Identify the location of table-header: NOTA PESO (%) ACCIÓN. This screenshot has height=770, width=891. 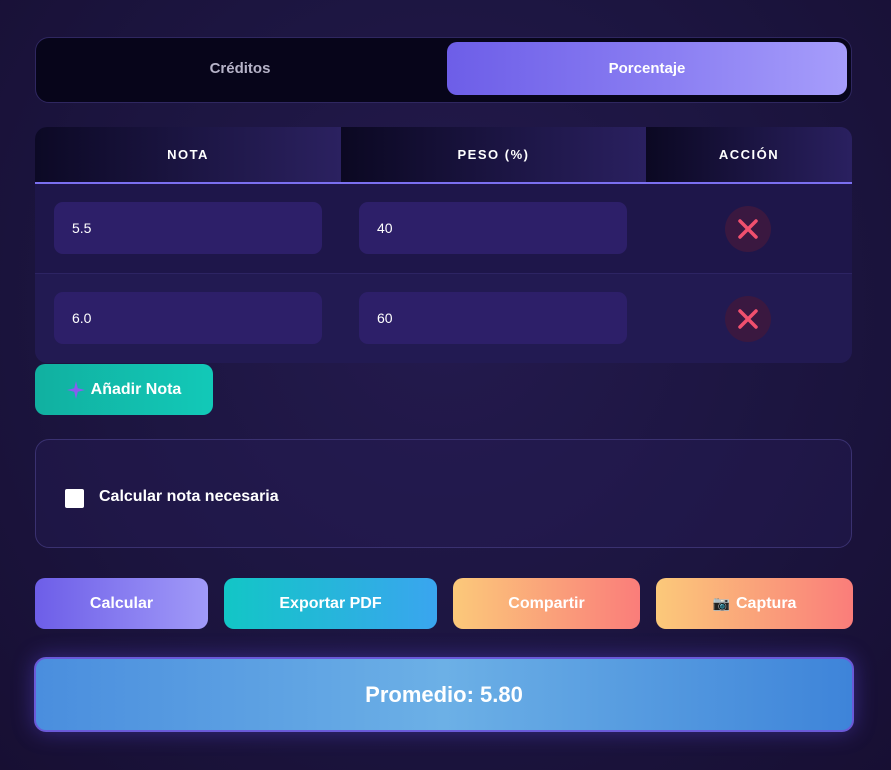
(443, 155).